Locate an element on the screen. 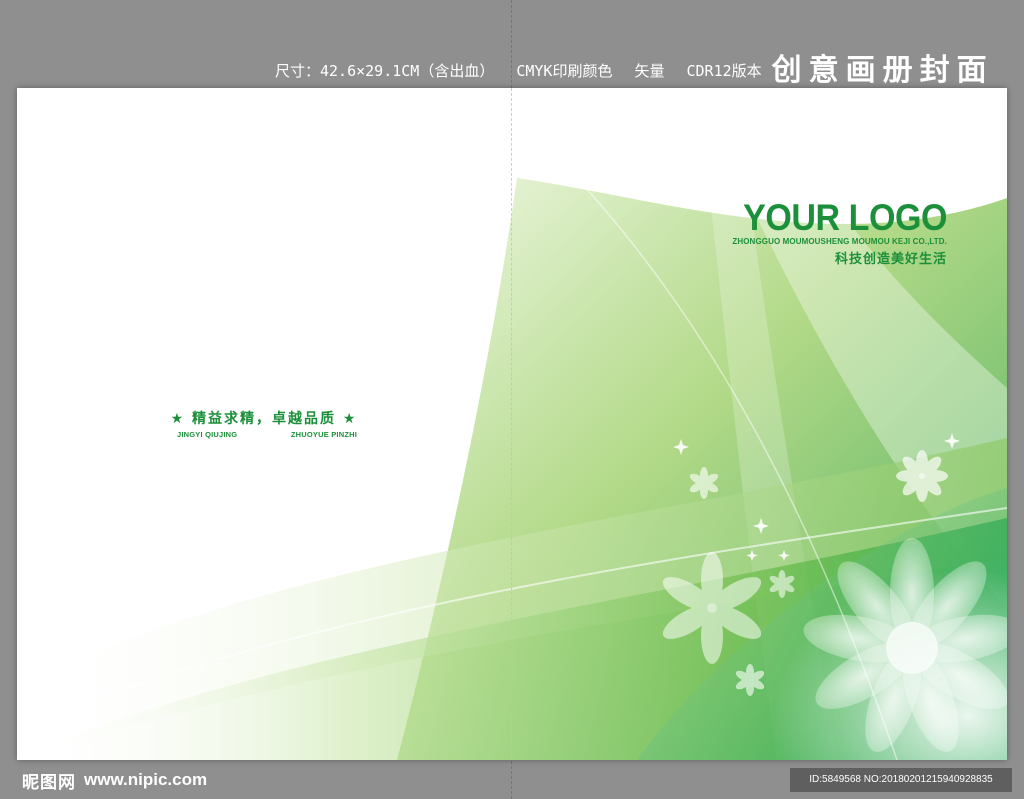 The image size is (1024, 799). watermark-brand: 昵图网 is located at coordinates (49, 782).